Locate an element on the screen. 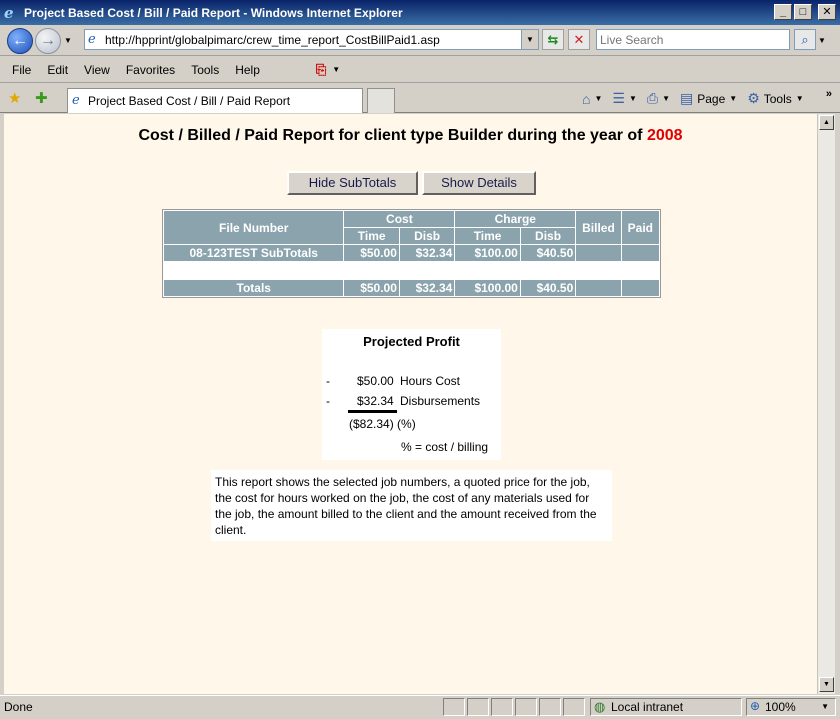 The image size is (840, 719). hours-cost-label: Hours Cost is located at coordinates (430, 381).